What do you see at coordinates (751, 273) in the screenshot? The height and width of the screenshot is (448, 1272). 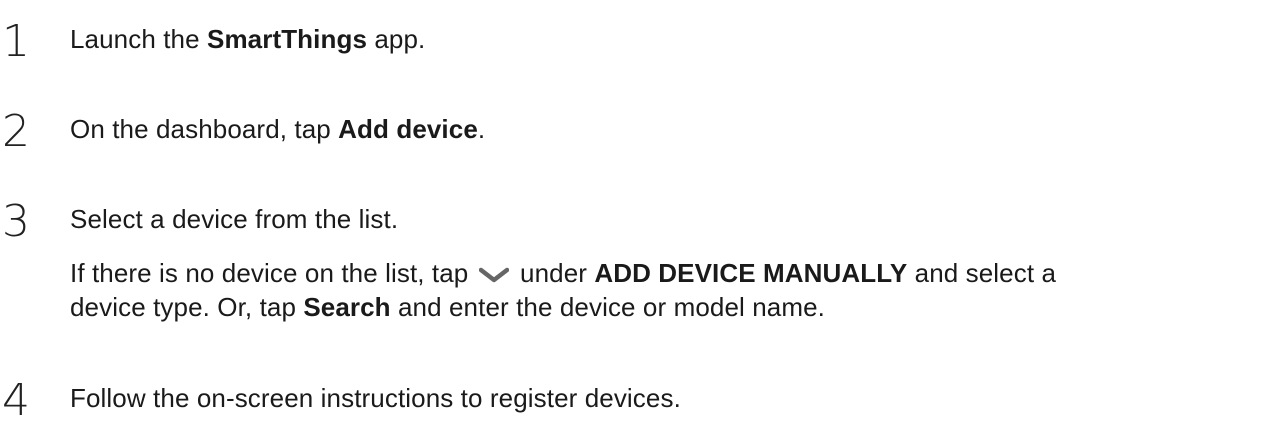 I see `add-device-manually-label: ADD DEVICE MANUALLY` at bounding box center [751, 273].